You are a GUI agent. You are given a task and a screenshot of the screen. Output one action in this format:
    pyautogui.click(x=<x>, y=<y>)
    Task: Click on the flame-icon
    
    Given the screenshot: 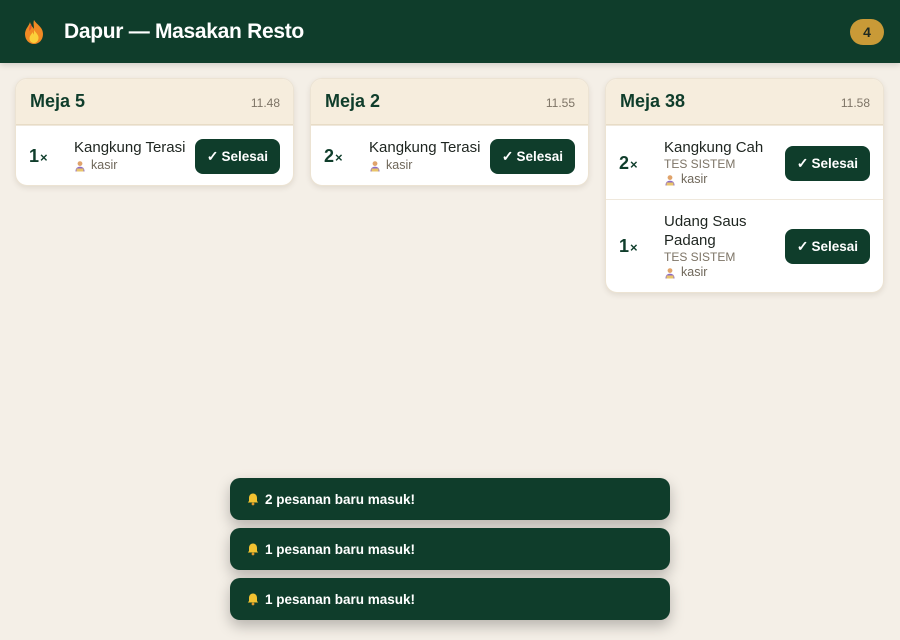 What is the action you would take?
    pyautogui.click(x=34, y=32)
    